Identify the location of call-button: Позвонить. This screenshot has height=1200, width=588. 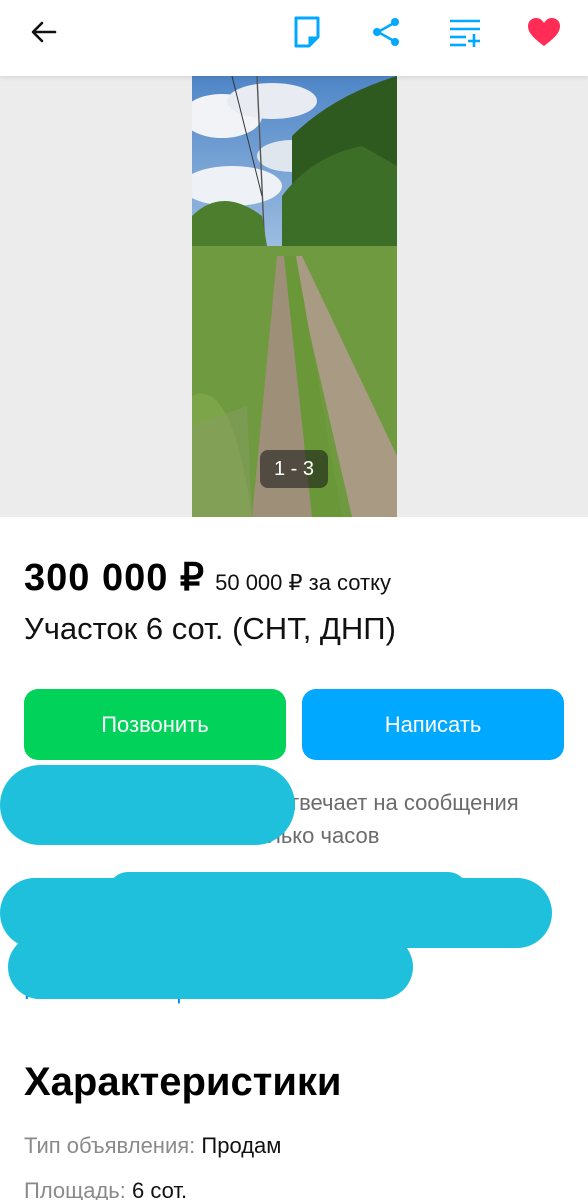
(155, 724).